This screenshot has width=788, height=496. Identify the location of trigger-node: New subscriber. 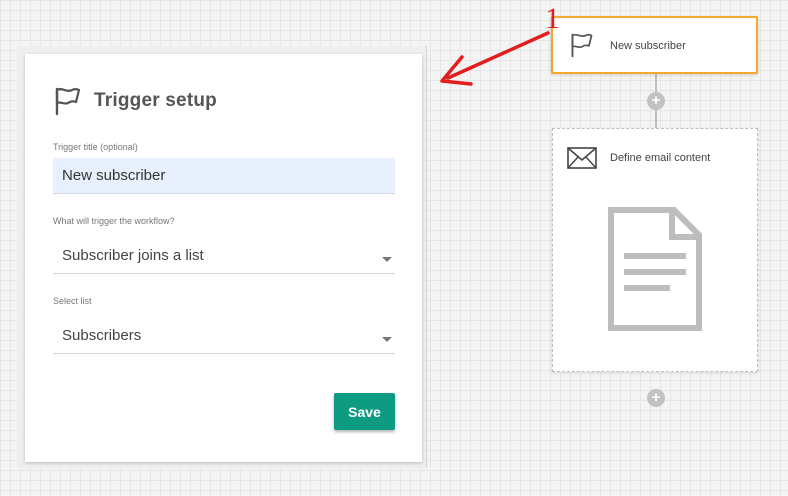
(654, 45).